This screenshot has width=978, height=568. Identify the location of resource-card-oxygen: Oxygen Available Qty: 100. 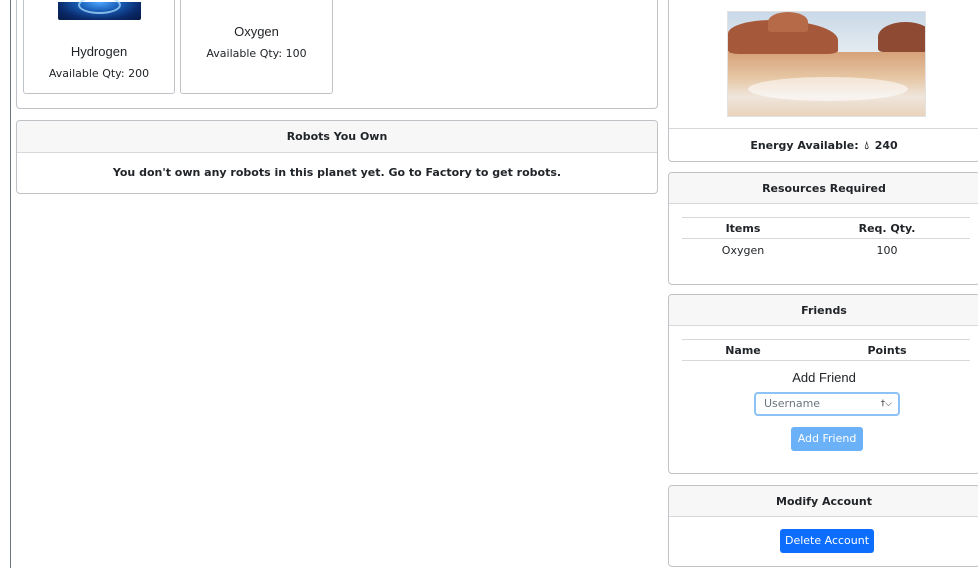
(256, 47).